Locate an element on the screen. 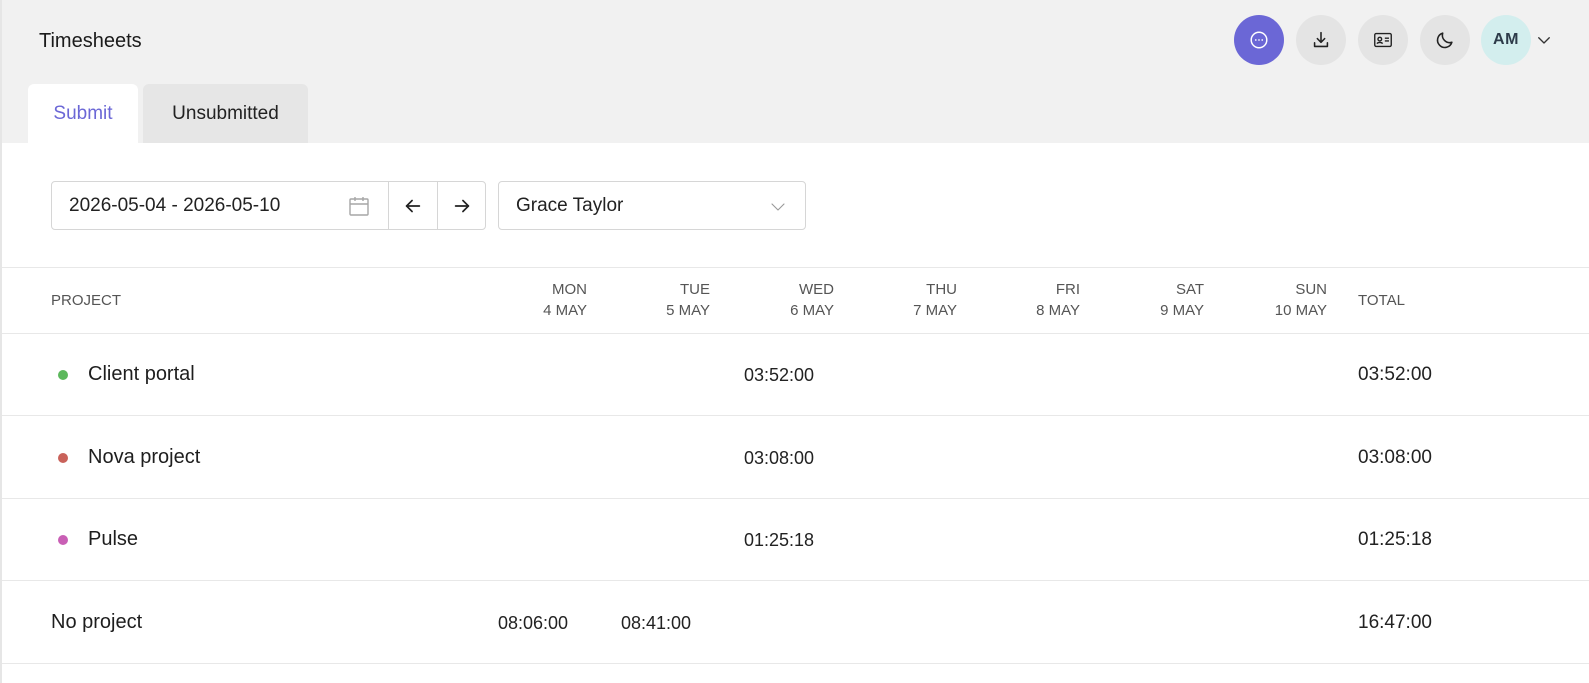 This screenshot has height=683, width=1589. day-date: 10 MAY is located at coordinates (1300, 310).